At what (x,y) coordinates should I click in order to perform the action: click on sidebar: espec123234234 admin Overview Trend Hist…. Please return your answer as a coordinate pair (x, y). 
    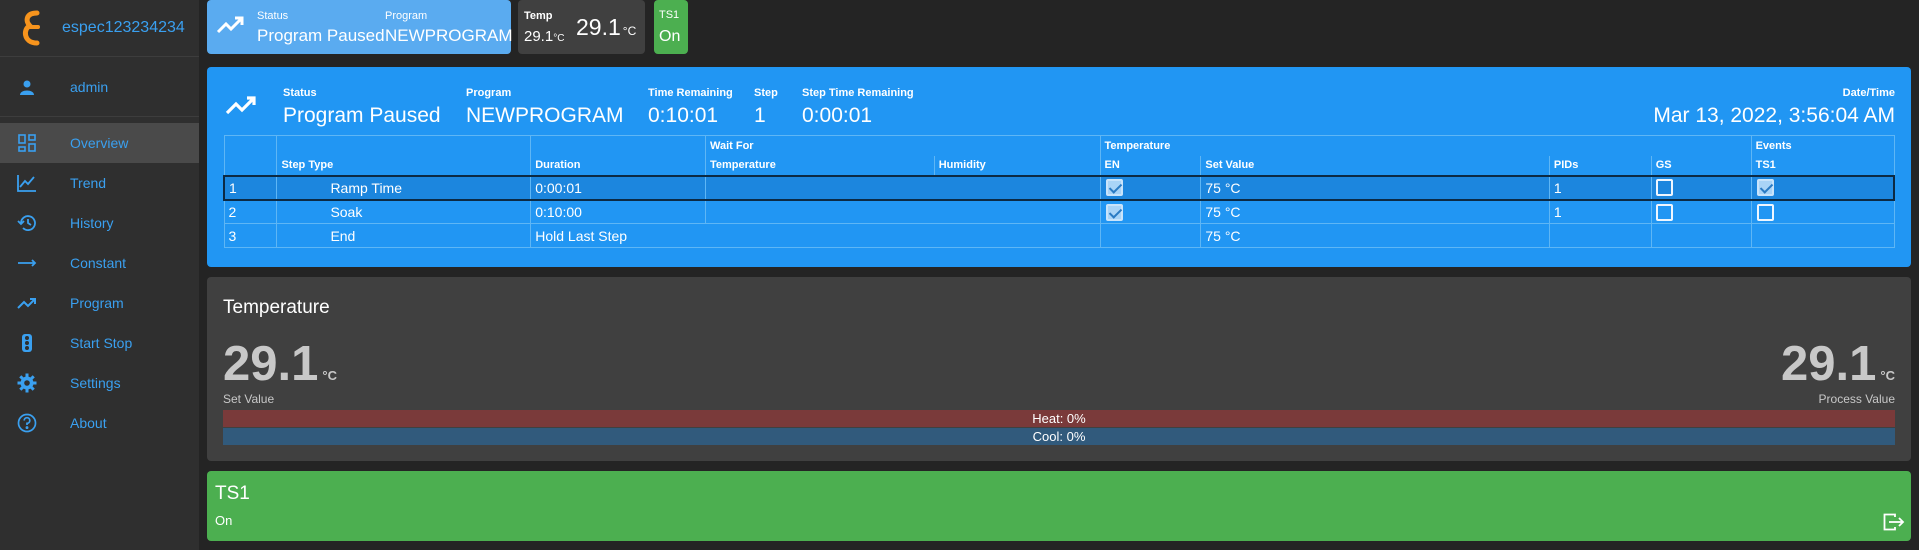
    Looking at the image, I should click on (99, 275).